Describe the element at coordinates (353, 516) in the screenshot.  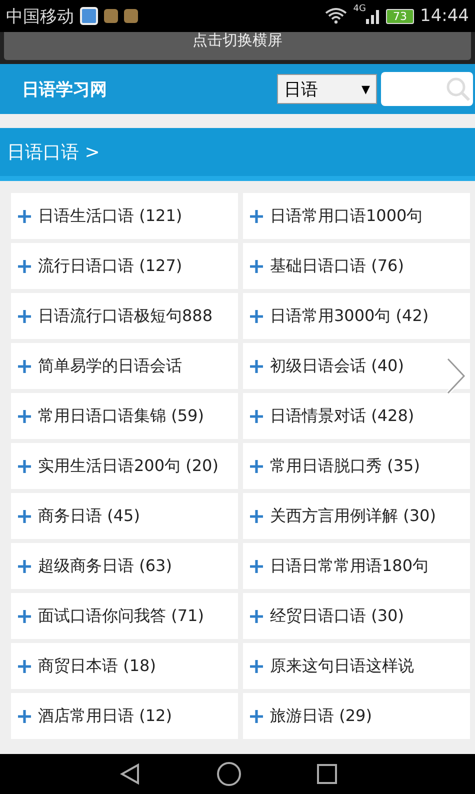
I see `category-label: 关西方言用例详解 (30)` at that location.